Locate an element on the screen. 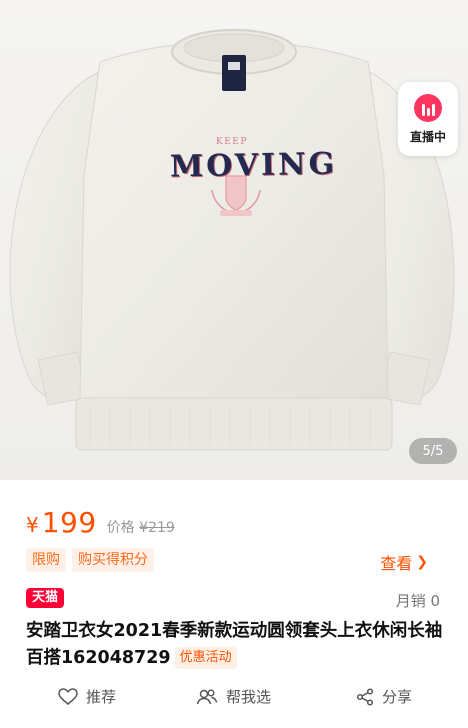  heart-icon is located at coordinates (68, 696).